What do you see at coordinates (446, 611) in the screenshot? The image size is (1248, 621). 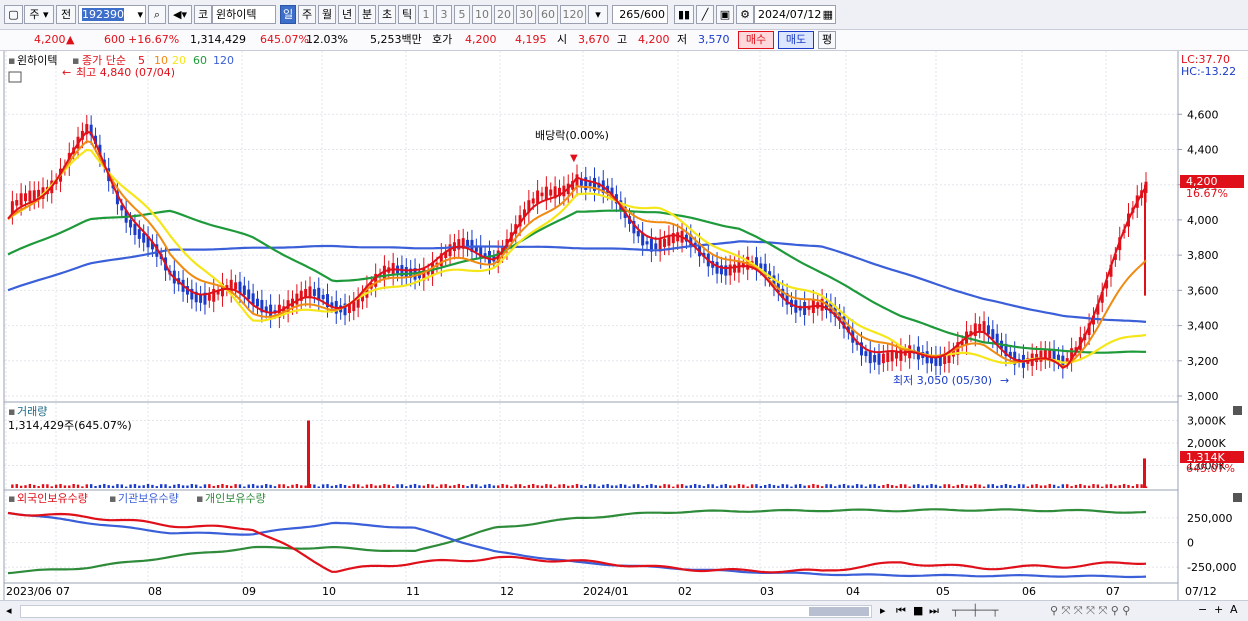 I see `scroll-track` at bounding box center [446, 611].